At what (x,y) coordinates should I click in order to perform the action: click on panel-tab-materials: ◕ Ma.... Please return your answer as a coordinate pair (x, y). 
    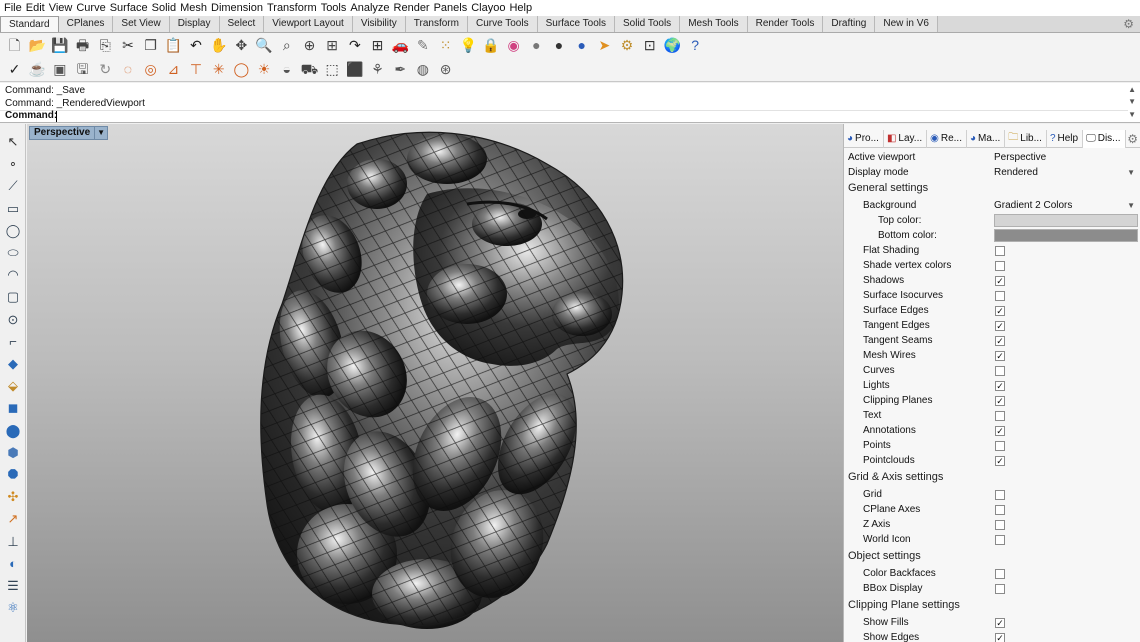
    Looking at the image, I should click on (986, 138).